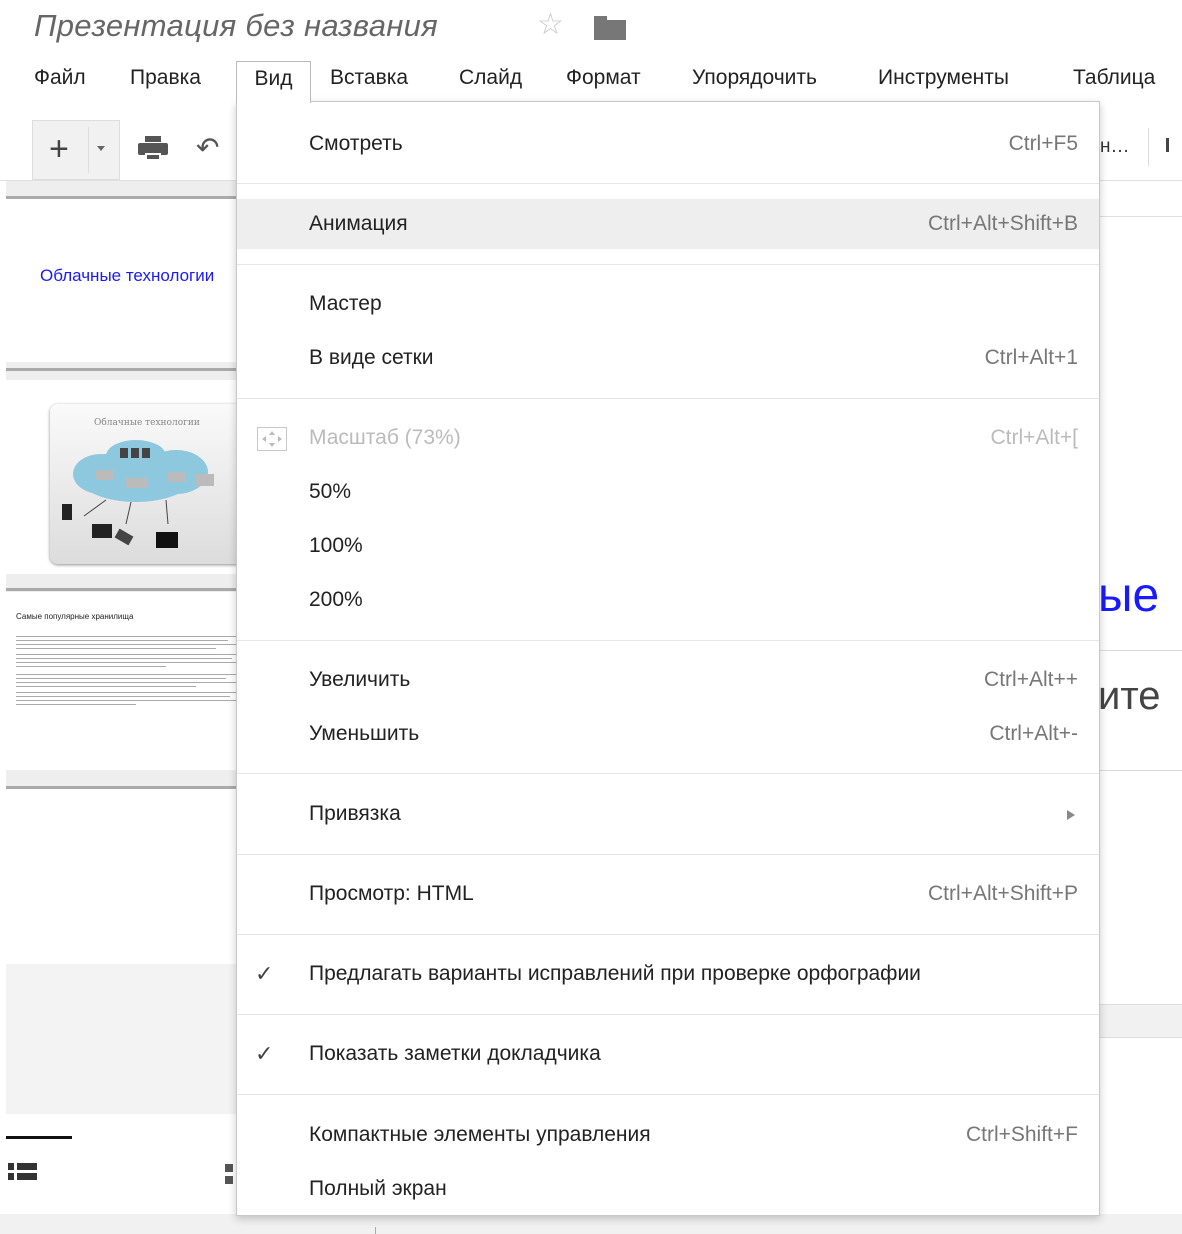 The image size is (1182, 1234). I want to click on menu-item-zoom-200: 200%, so click(668, 600).